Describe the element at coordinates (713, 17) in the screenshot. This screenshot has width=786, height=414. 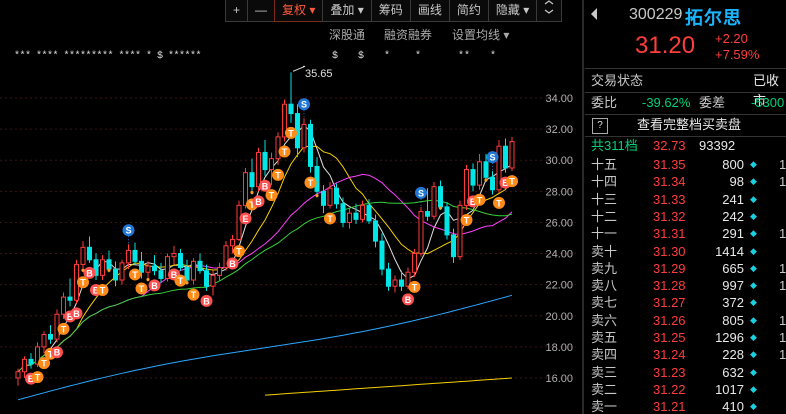
I see `stock-name: 拓尔思` at that location.